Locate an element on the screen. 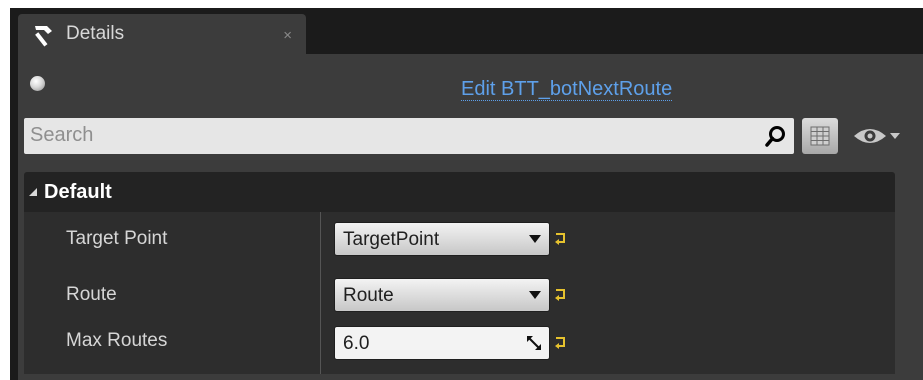 The height and width of the screenshot is (380, 923). grid-view-icon is located at coordinates (820, 136).